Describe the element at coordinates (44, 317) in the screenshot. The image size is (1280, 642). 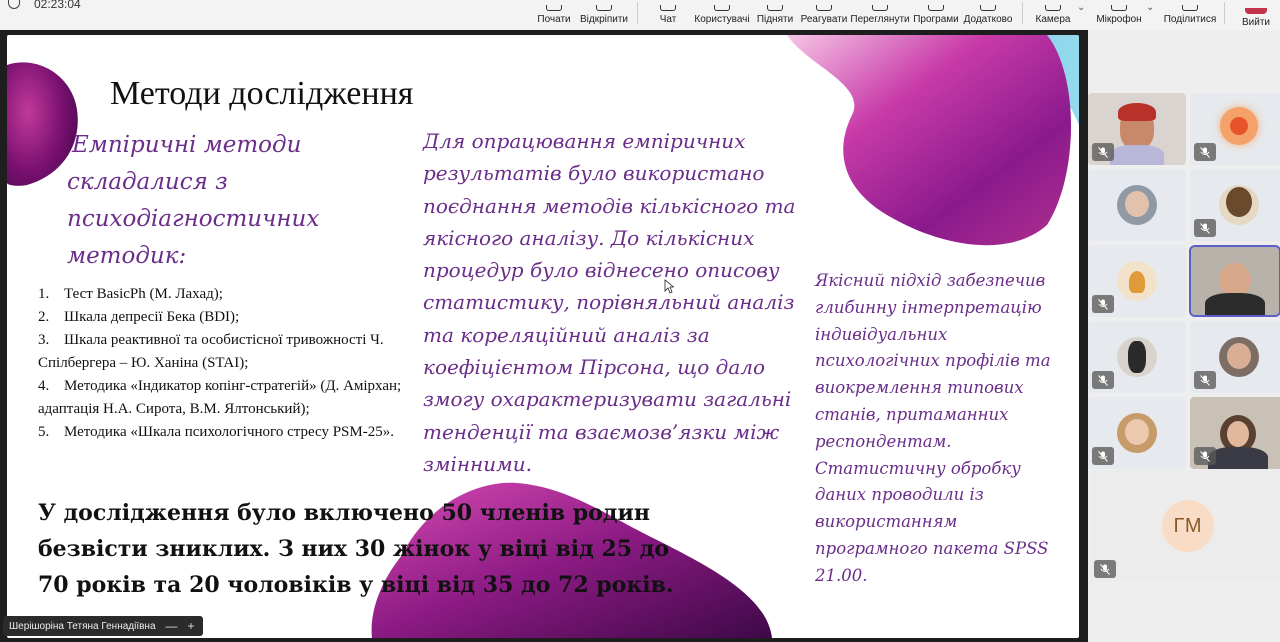
I see `list-number: 2.` at that location.